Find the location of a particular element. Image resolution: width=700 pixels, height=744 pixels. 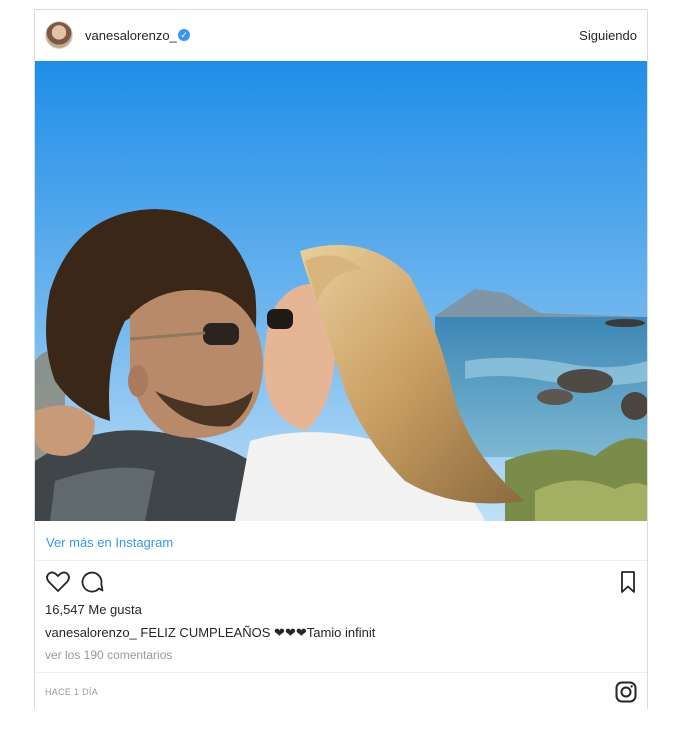

profile-avatar is located at coordinates (59, 35).